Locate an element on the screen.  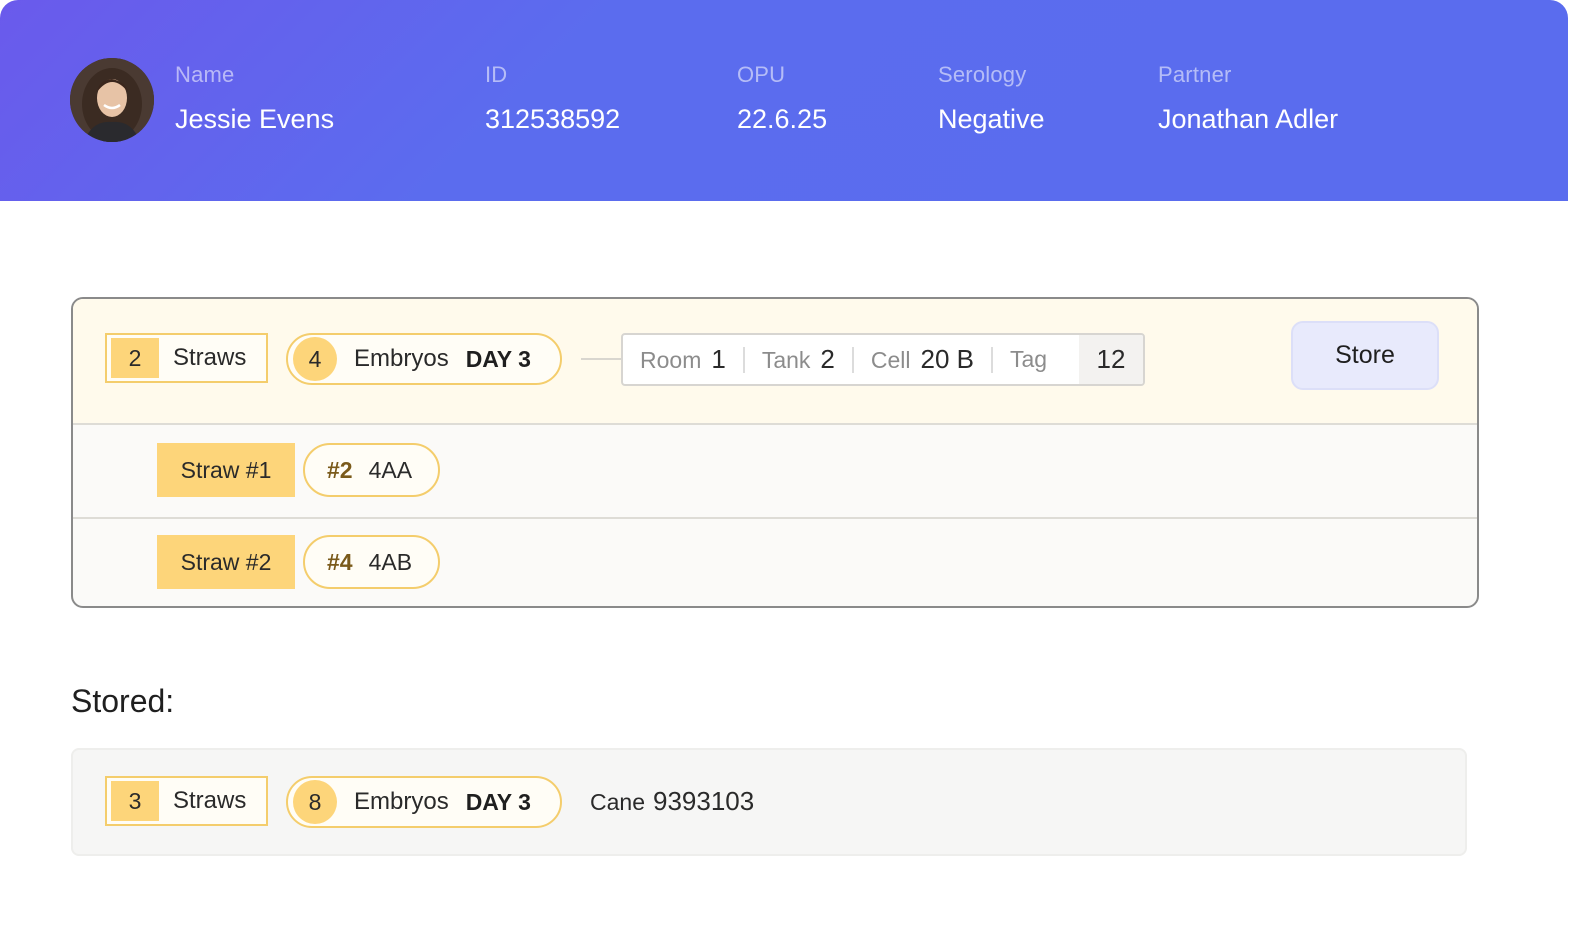
embryo-number: #2 is located at coordinates (340, 469).